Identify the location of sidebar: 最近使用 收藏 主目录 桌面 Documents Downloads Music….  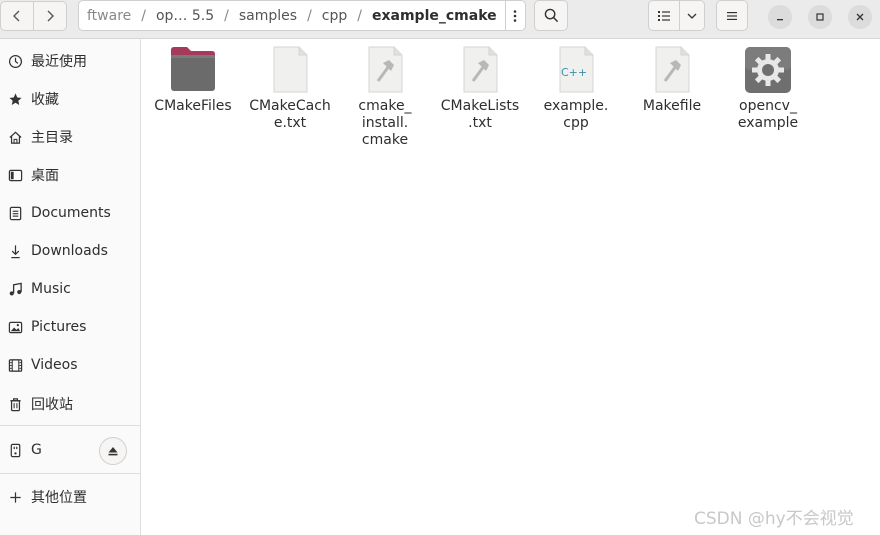
(70, 287).